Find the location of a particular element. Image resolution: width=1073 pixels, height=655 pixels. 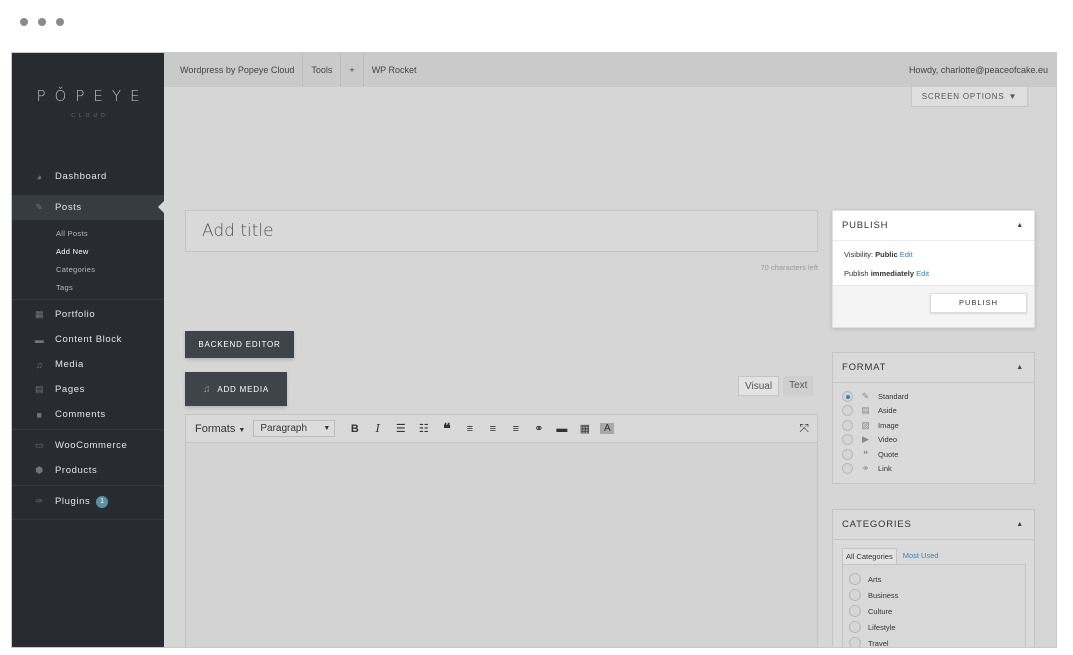

align-center-icon: ≡ is located at coordinates (492, 429).